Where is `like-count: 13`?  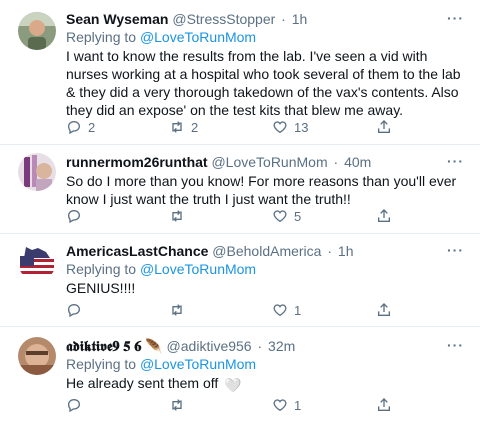
like-count: 13 is located at coordinates (301, 127).